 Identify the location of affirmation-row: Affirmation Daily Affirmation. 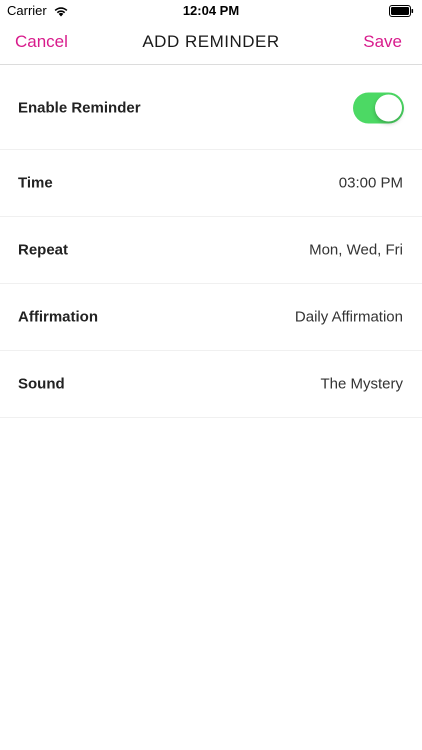
(211, 317).